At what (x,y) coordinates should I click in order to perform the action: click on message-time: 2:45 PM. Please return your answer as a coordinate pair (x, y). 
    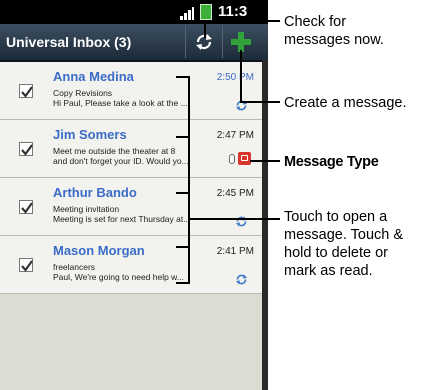
    Looking at the image, I should click on (235, 193).